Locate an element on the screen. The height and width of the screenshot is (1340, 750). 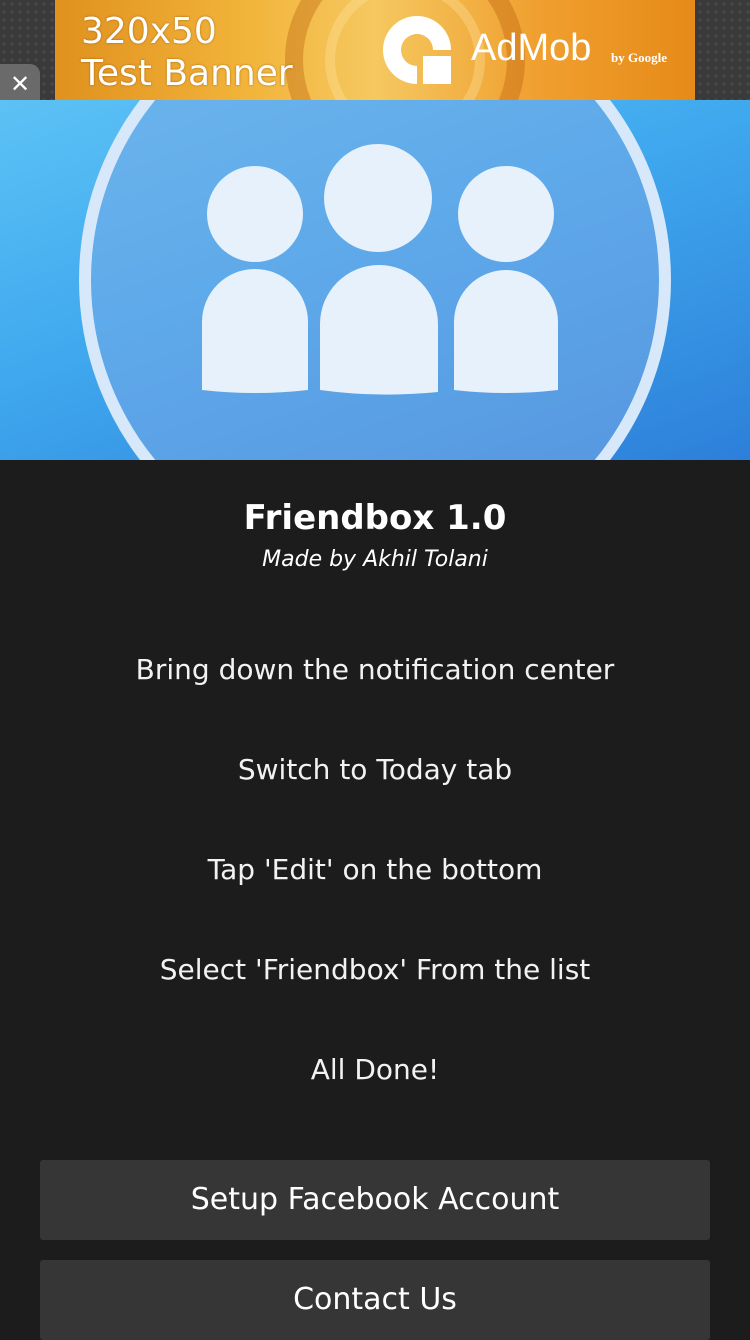
setup-facebook-button: Setup Facebook Account is located at coordinates (375, 1200).